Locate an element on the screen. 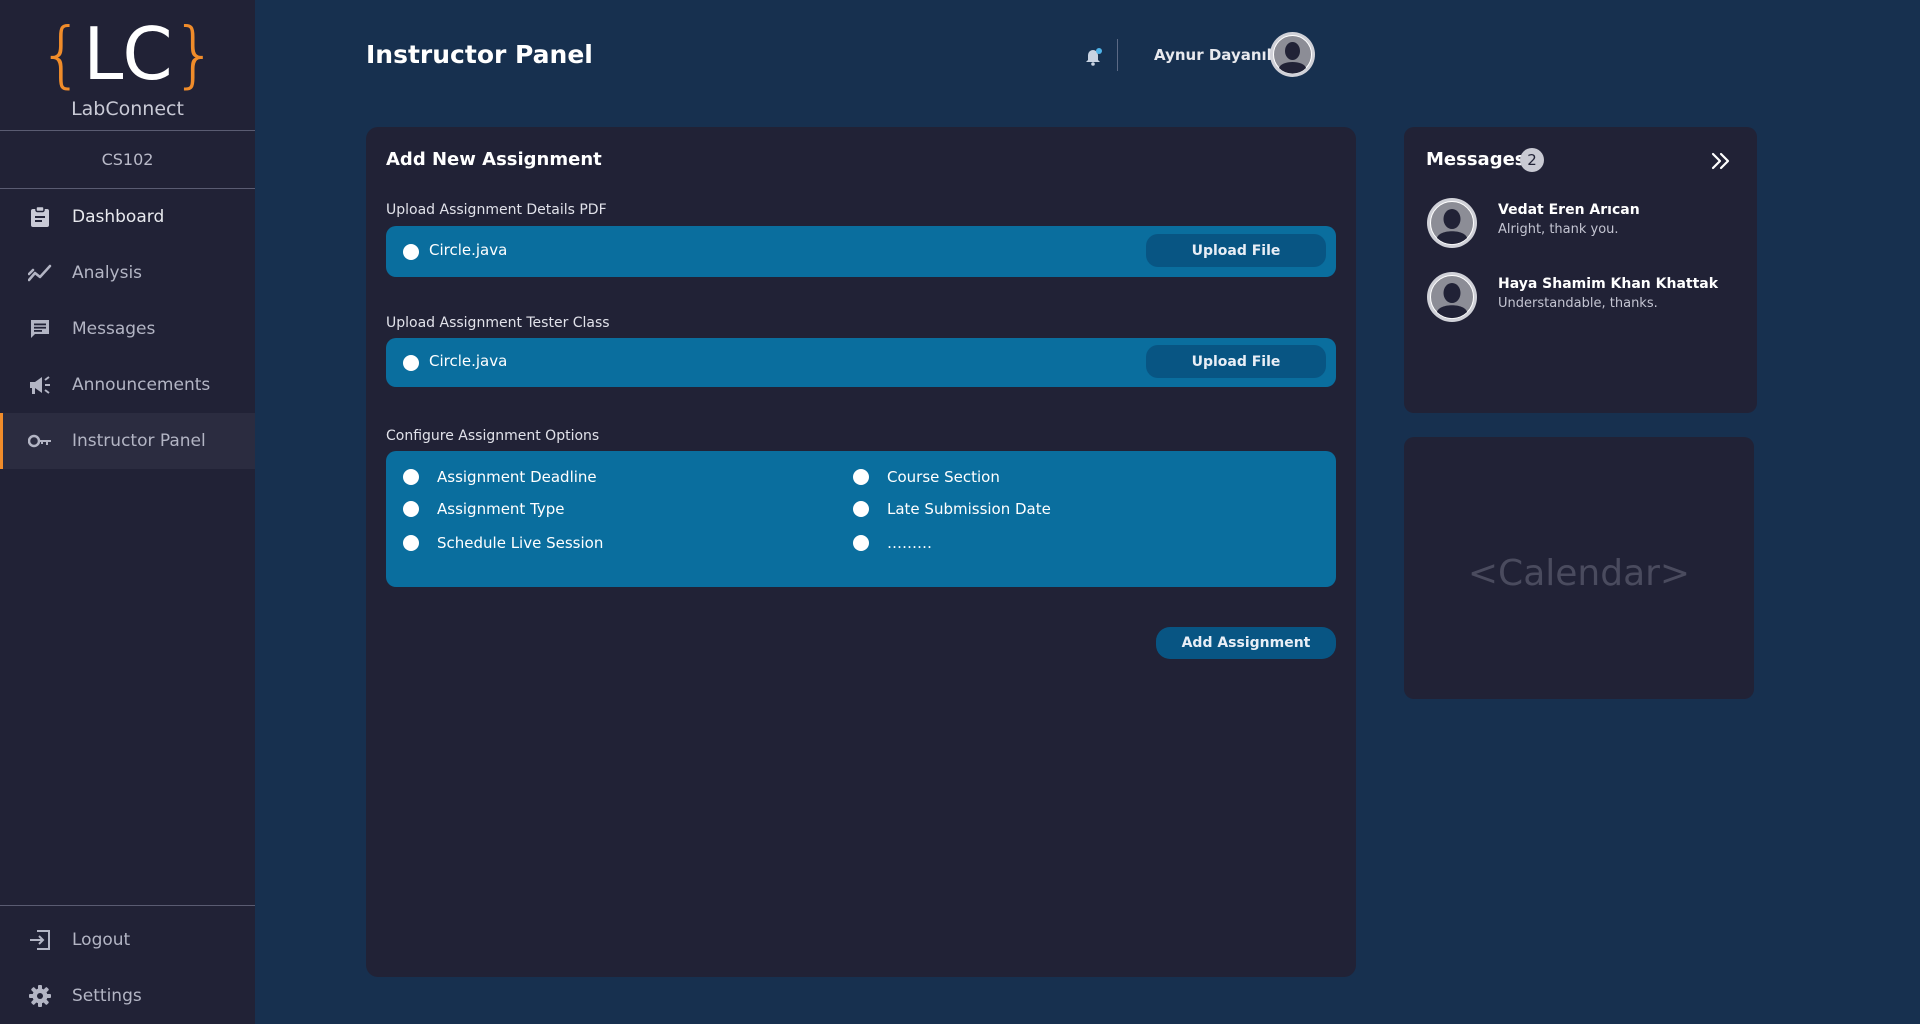  sidebar-item-analysis: Analysis is located at coordinates (127, 273).